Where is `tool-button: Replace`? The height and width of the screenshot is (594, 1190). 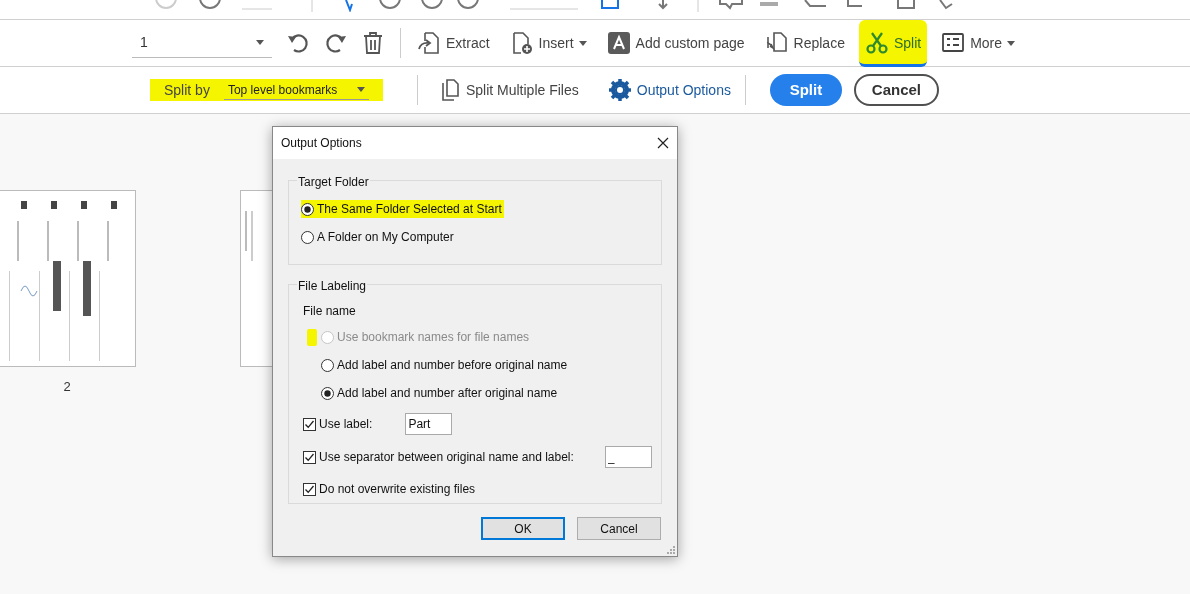
tool-button: Replace is located at coordinates (804, 43).